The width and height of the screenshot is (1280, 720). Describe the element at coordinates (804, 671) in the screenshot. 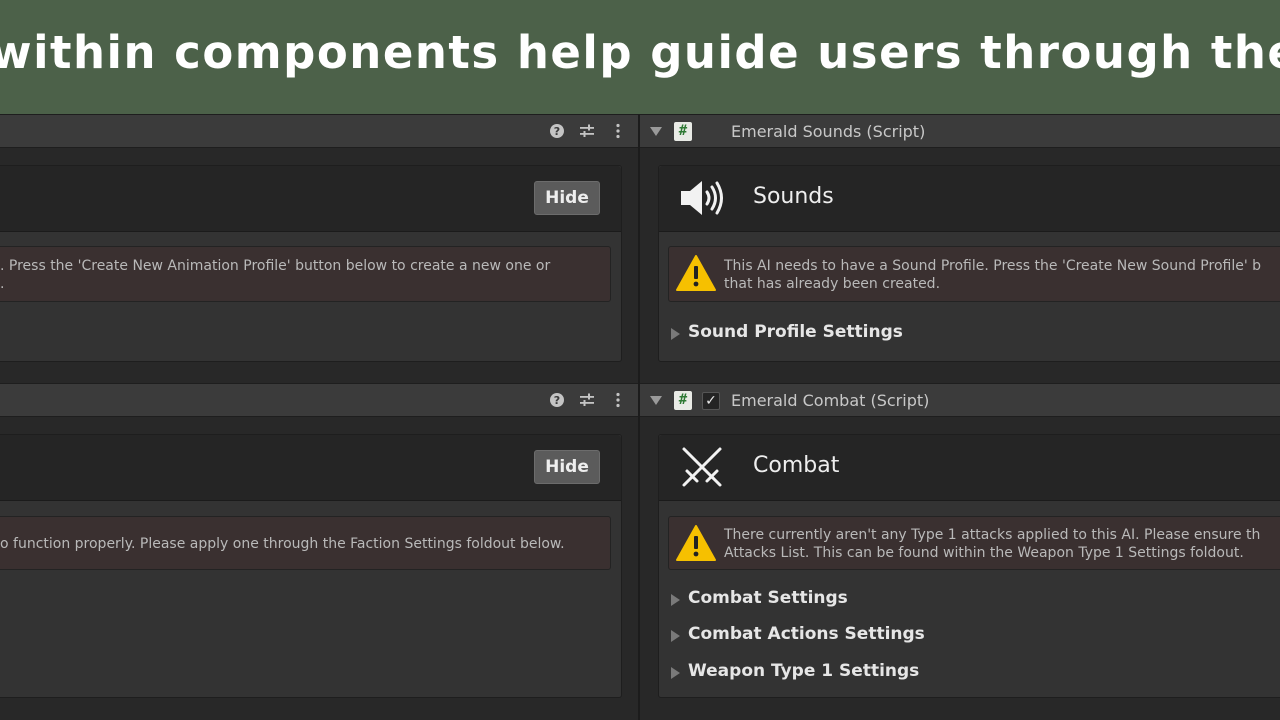

I see `foldout-label: Weapon Type 1 Settings` at that location.